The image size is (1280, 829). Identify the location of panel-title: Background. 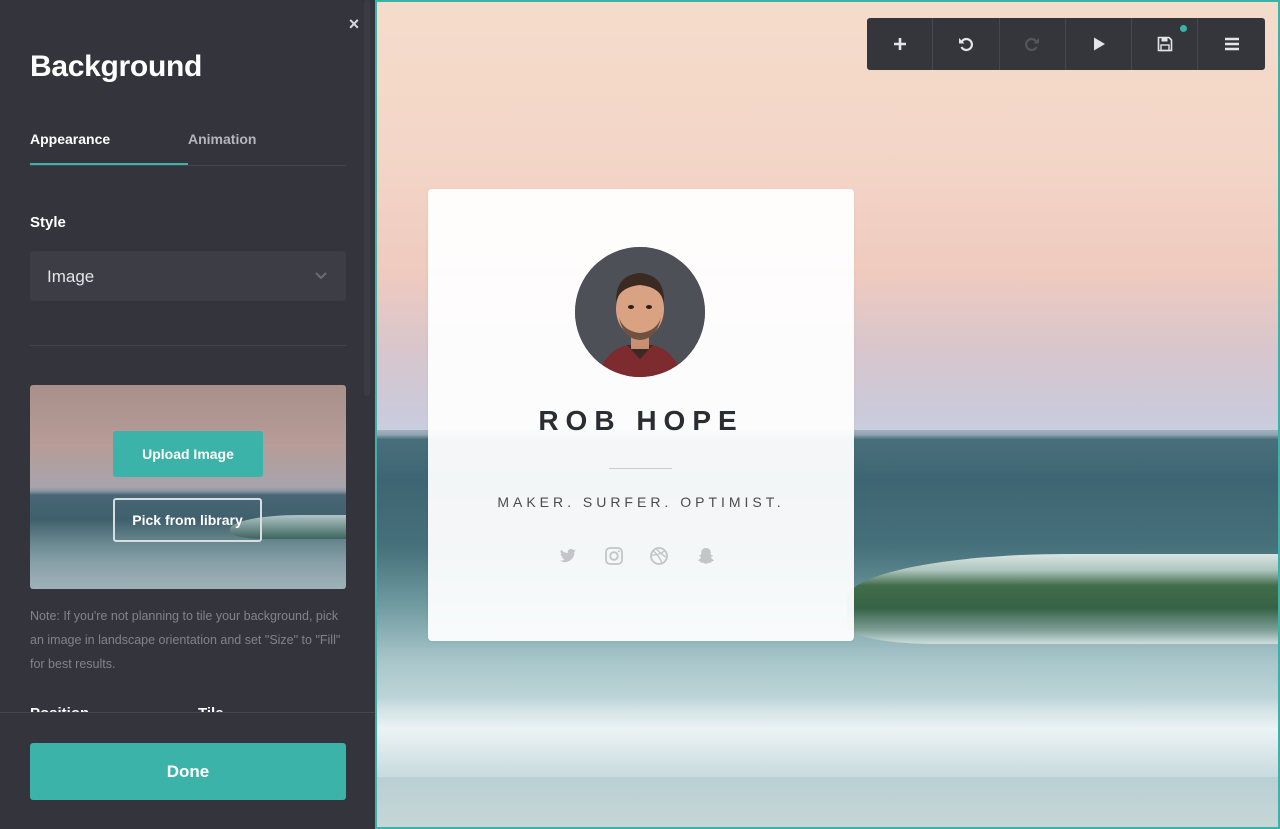
(116, 66).